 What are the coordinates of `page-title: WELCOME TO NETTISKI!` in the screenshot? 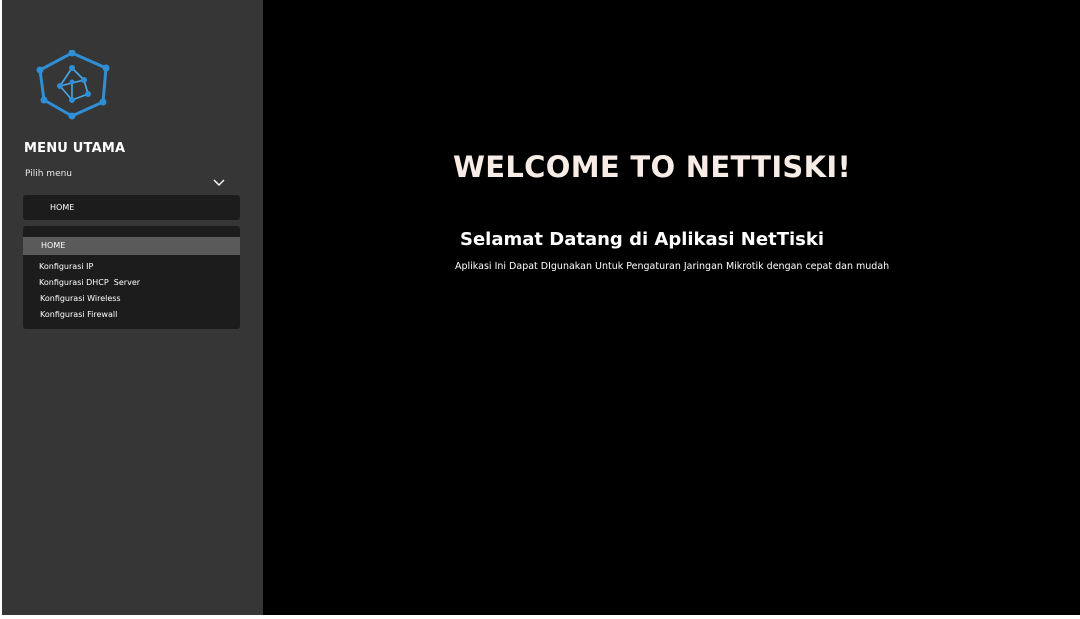 It's located at (652, 167).